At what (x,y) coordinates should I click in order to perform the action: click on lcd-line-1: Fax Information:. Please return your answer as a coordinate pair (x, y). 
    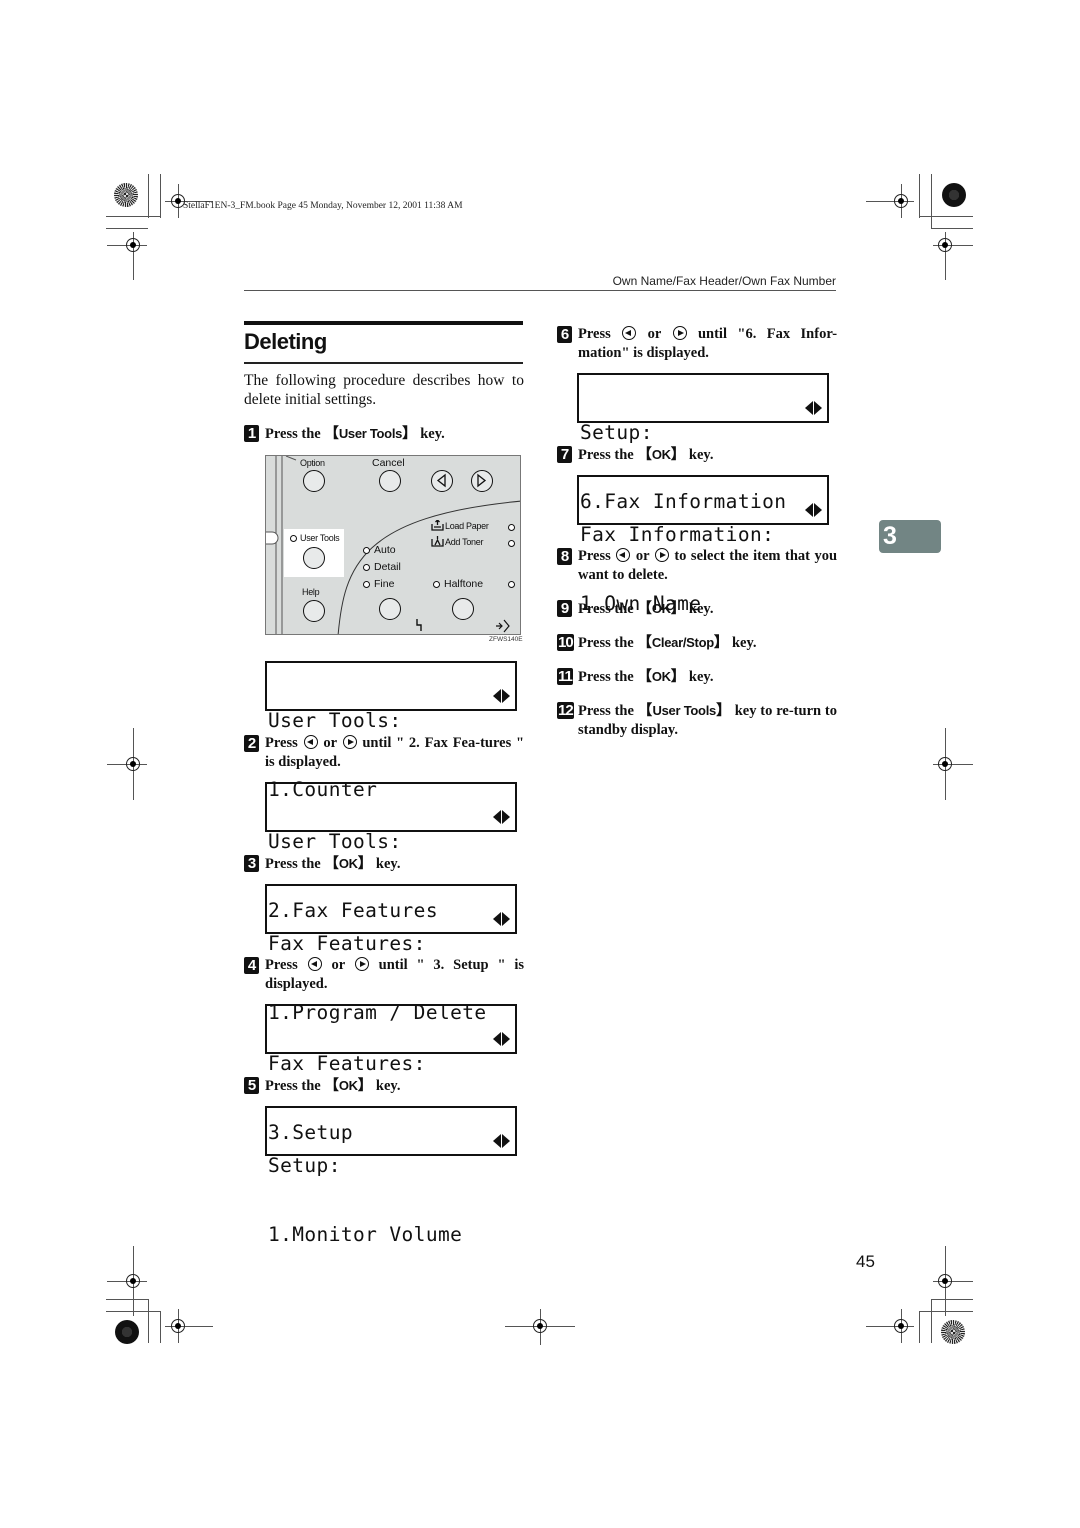
    Looking at the image, I should click on (677, 534).